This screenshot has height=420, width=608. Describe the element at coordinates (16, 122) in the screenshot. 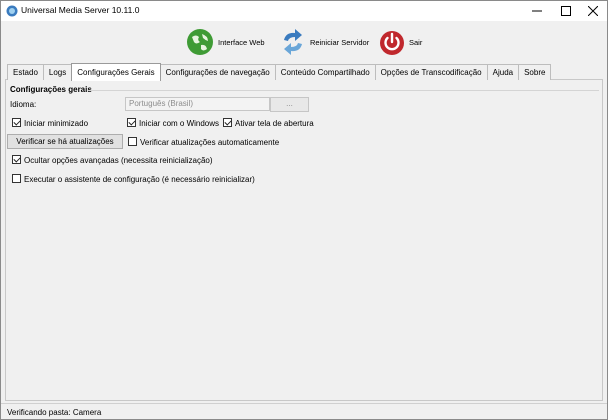

I see `start-minimized-checkbox` at that location.